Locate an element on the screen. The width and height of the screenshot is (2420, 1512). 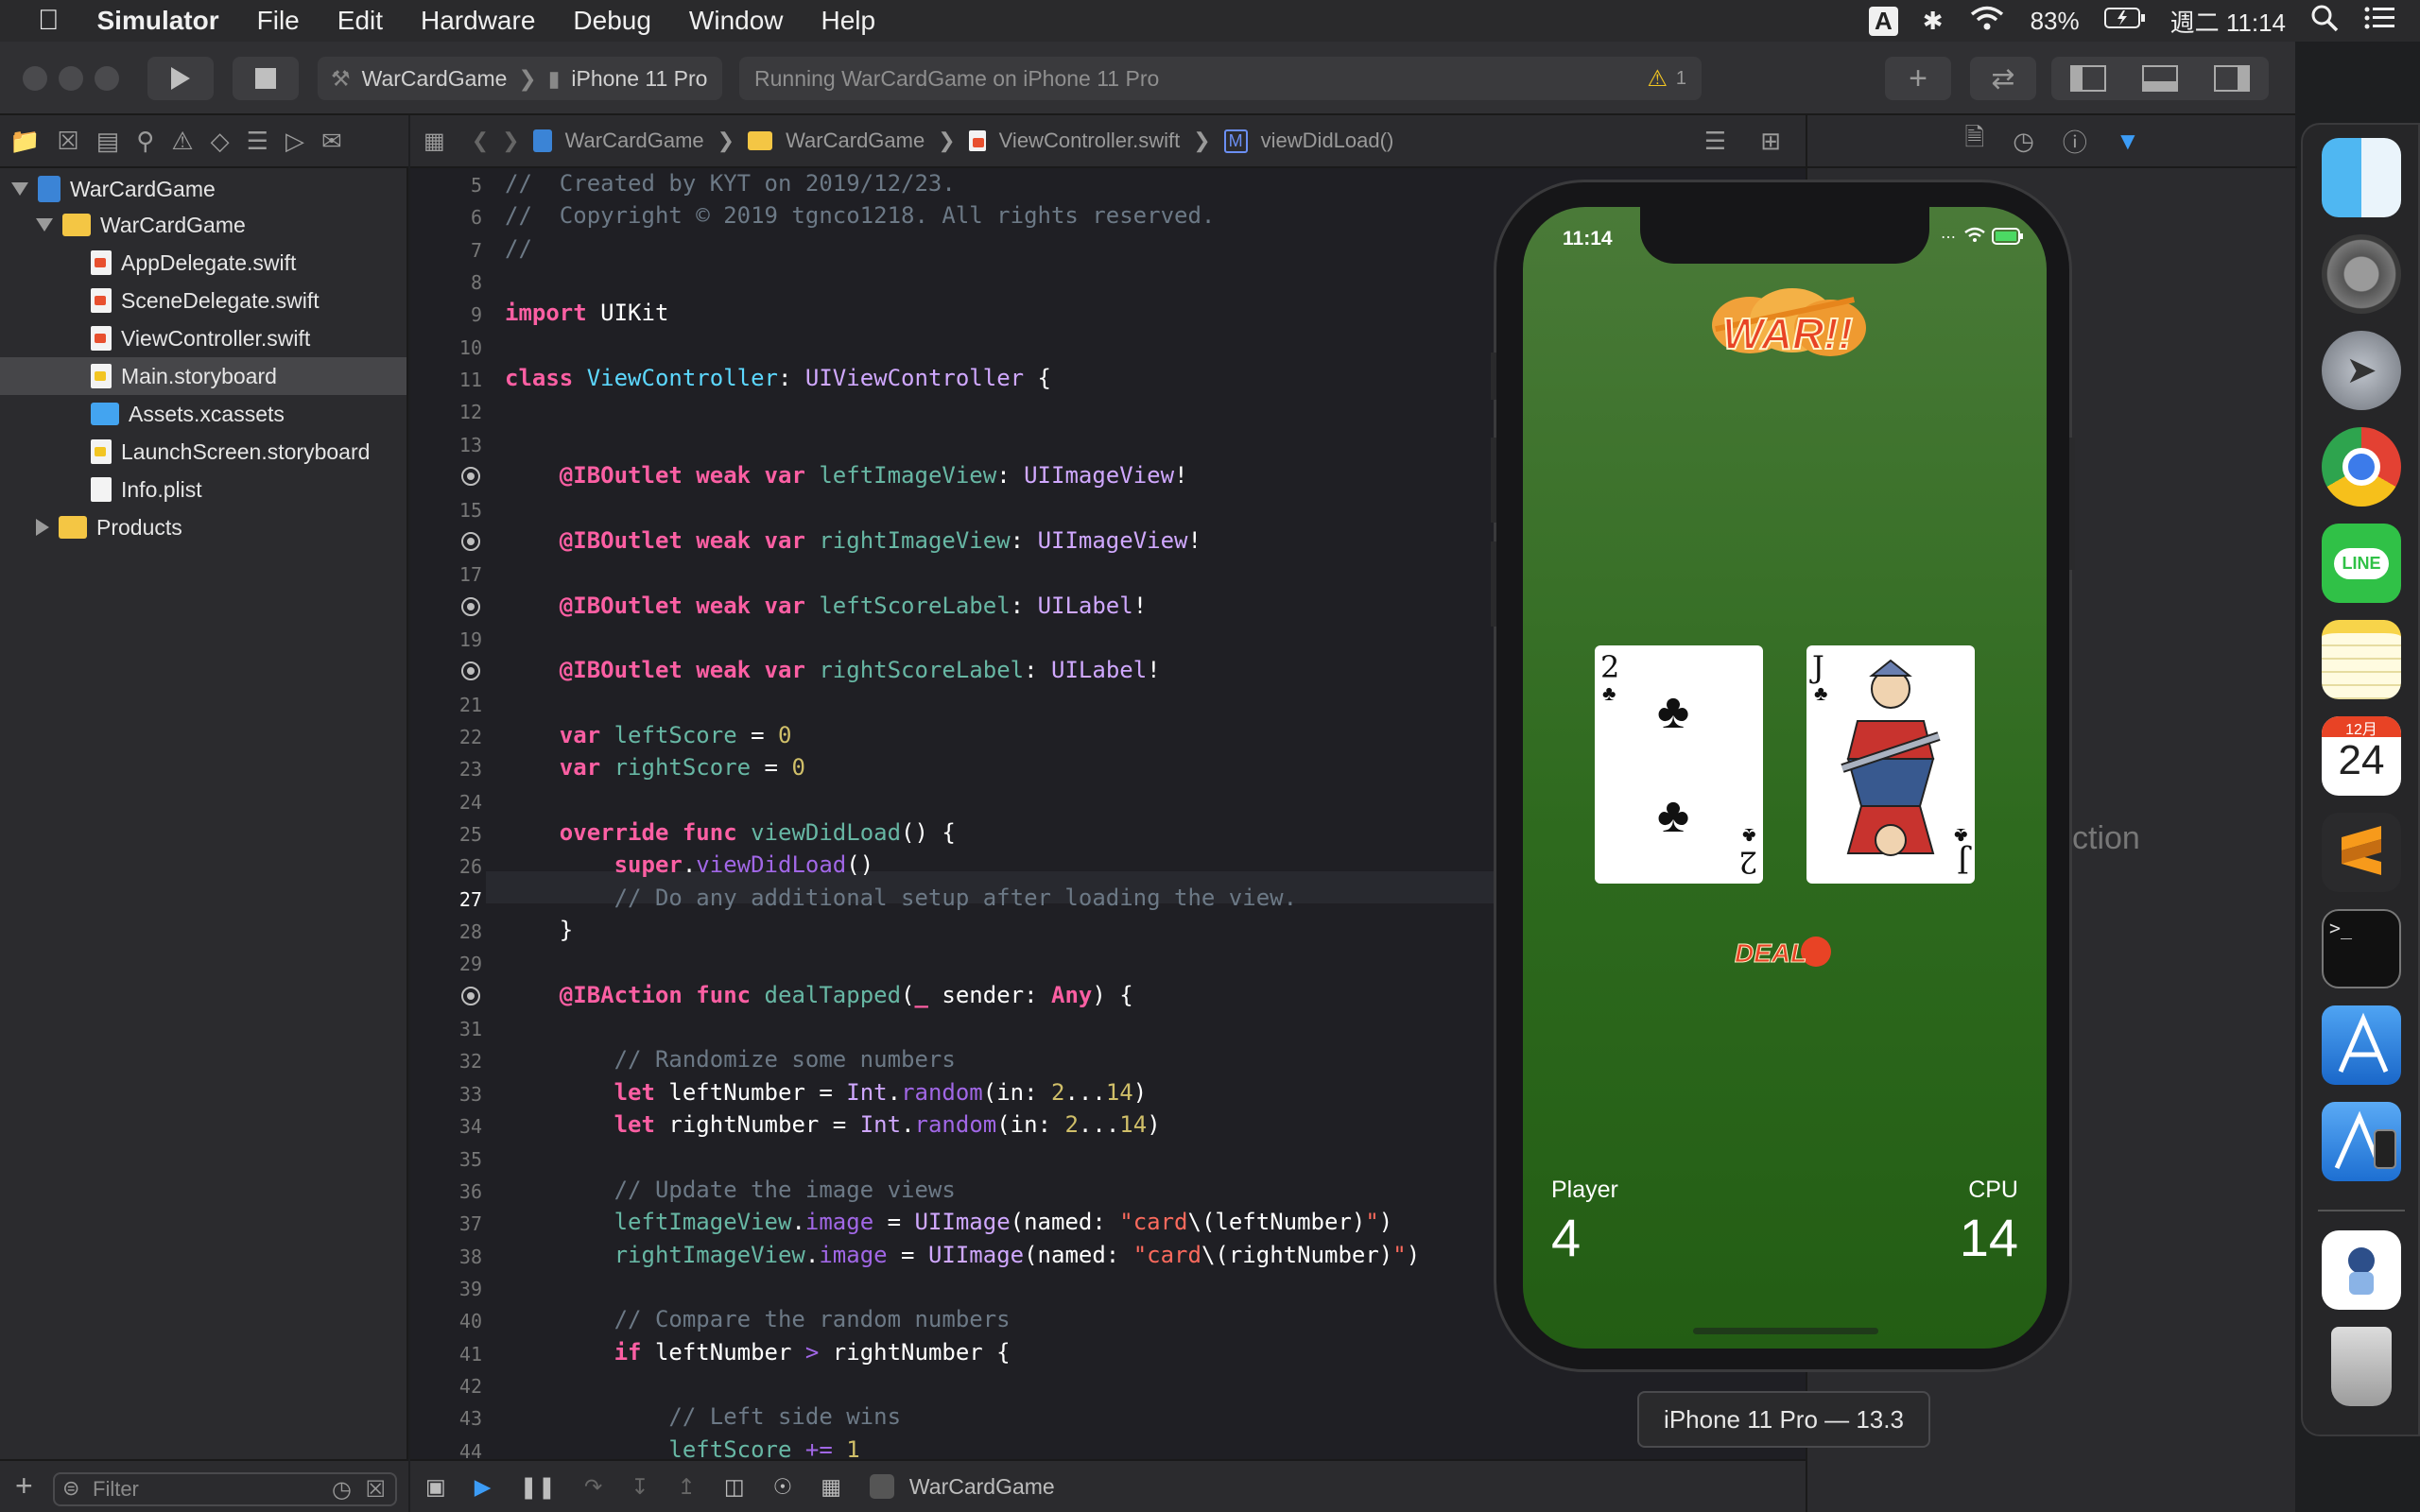
run-button is located at coordinates (180, 78).